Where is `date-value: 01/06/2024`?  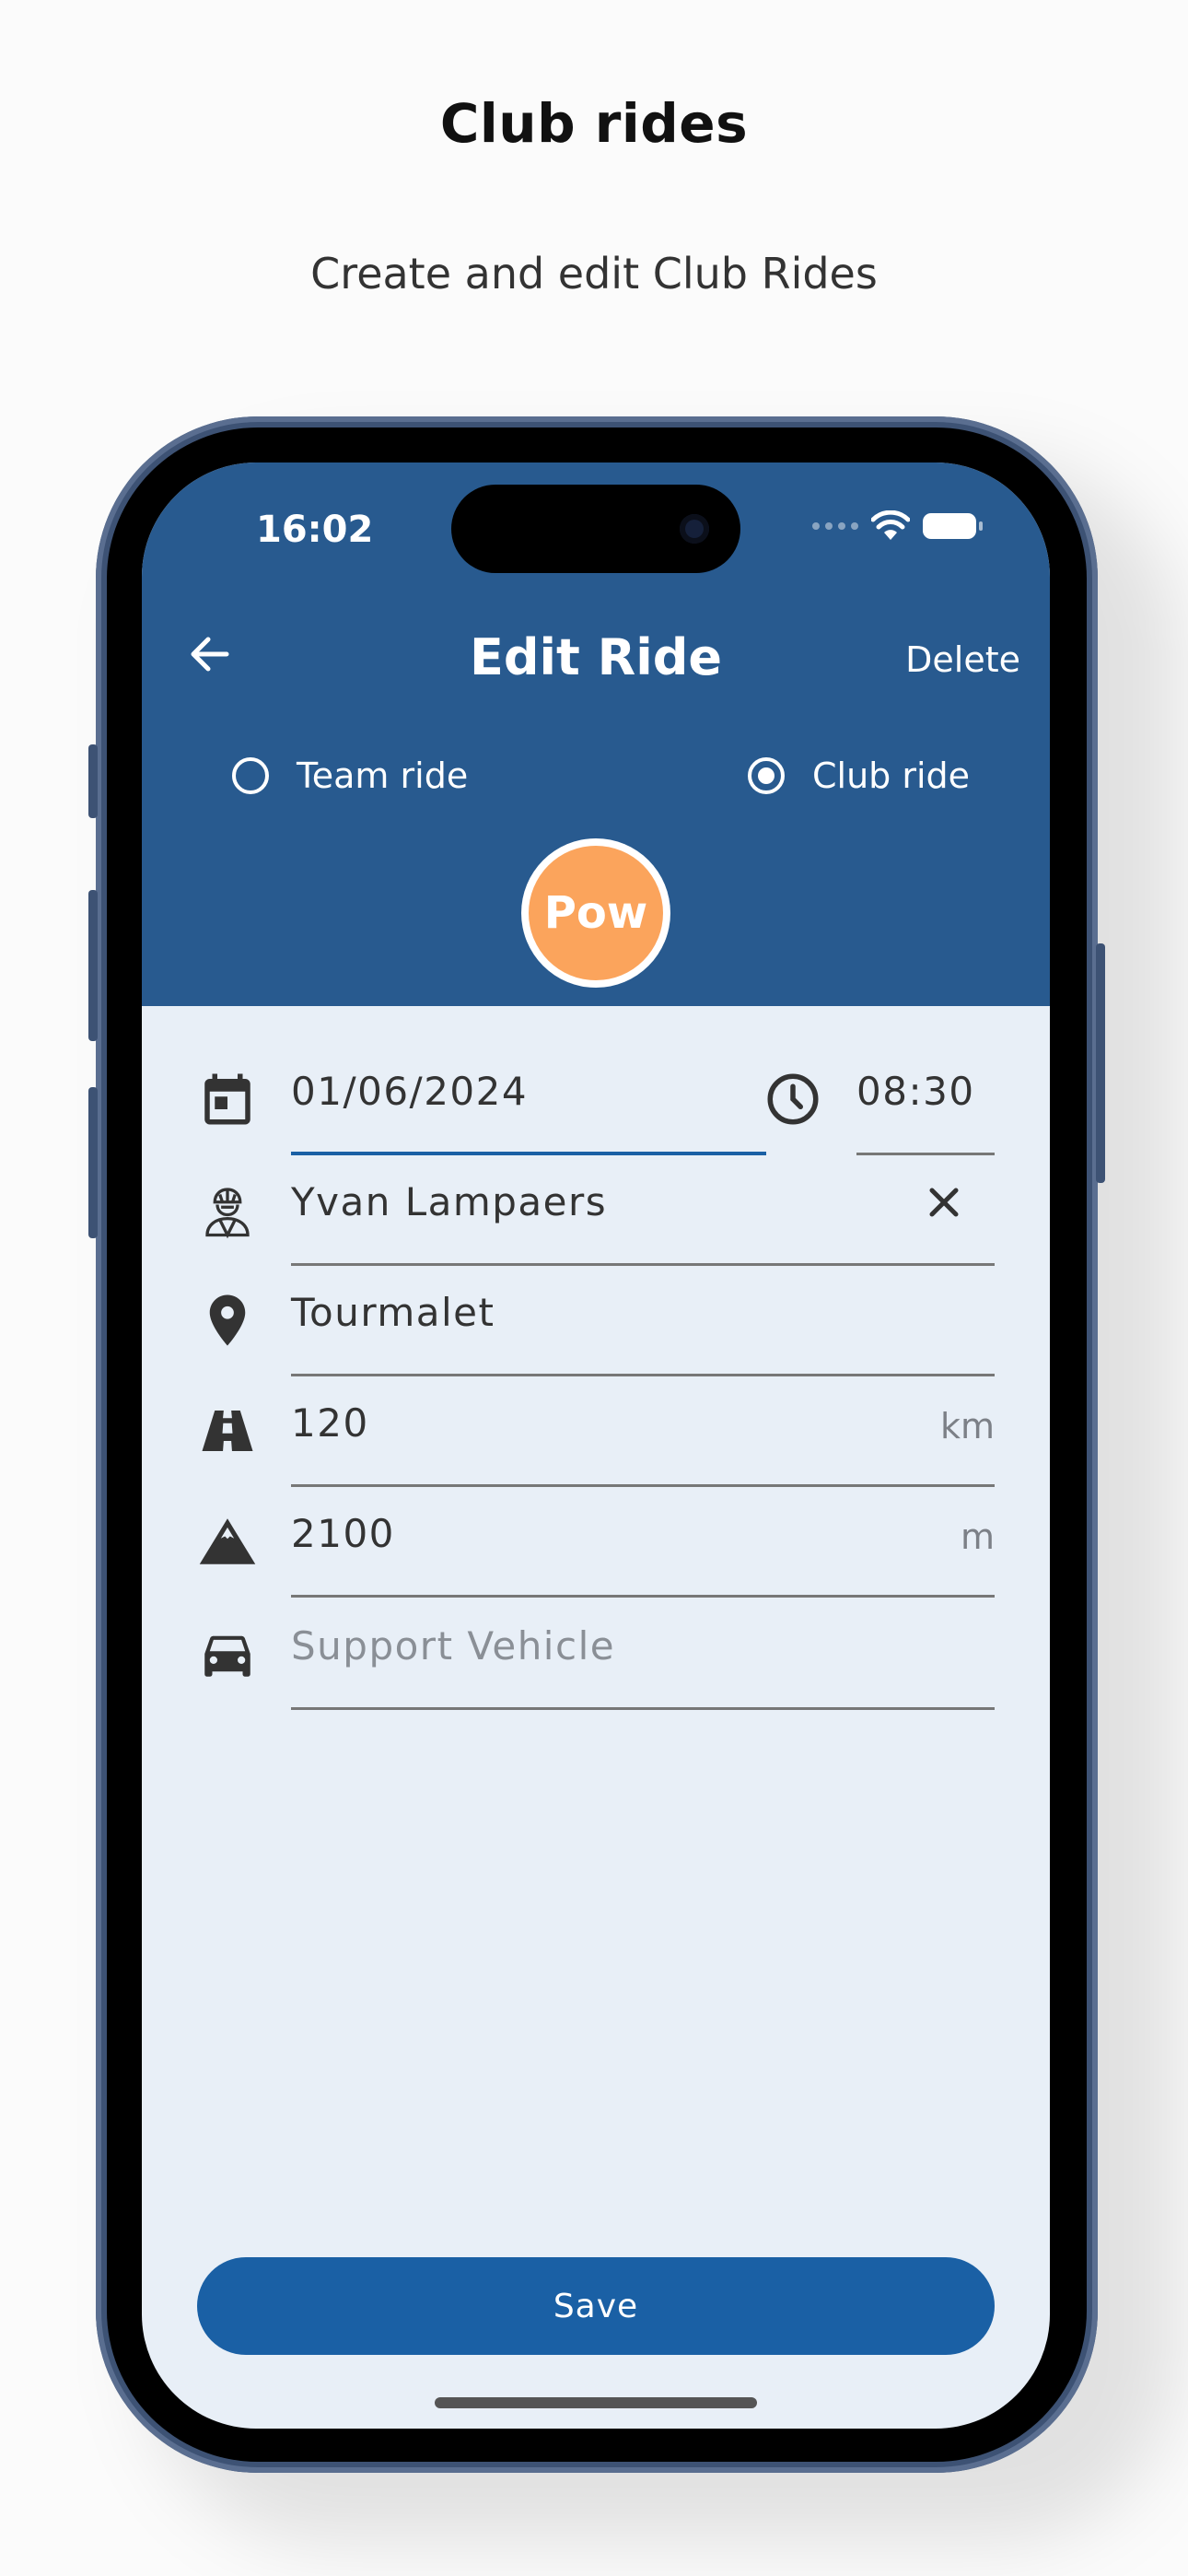 date-value: 01/06/2024 is located at coordinates (410, 1091).